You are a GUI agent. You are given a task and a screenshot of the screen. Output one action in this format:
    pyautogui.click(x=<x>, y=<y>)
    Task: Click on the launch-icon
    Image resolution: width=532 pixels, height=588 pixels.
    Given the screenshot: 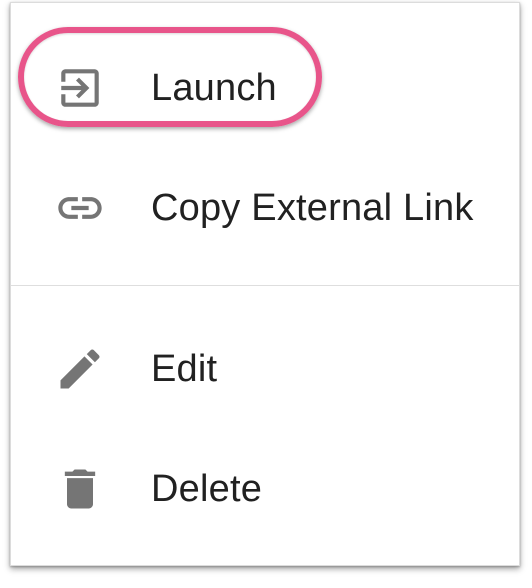 What is the action you would take?
    pyautogui.click(x=80, y=88)
    